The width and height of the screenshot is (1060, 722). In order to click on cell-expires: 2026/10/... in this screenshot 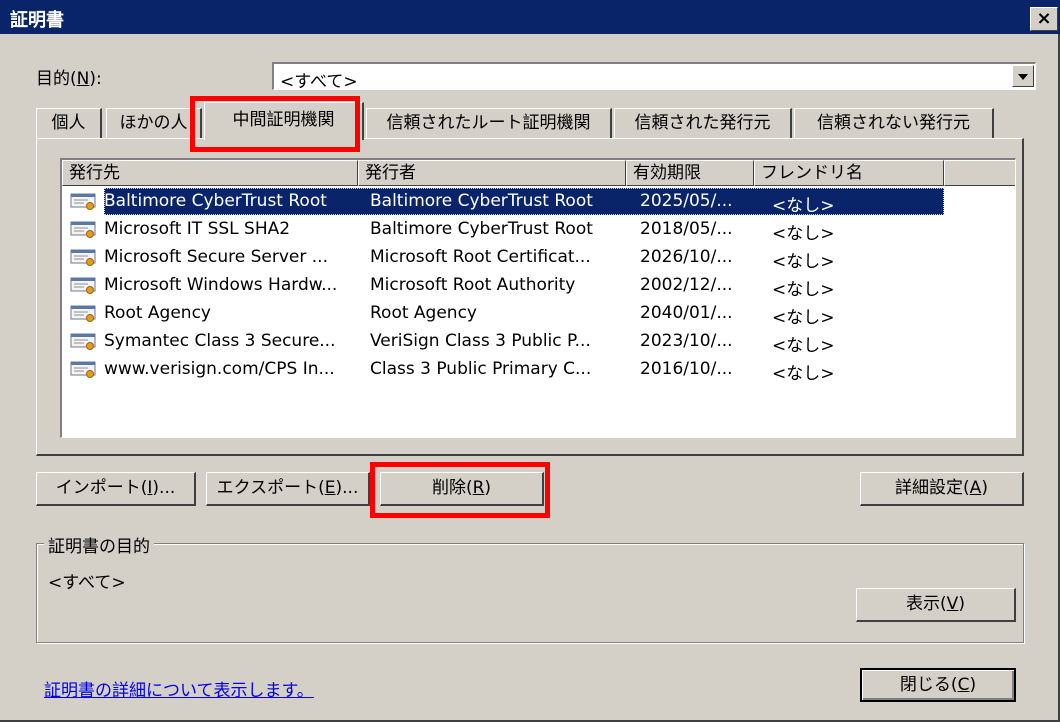, I will do `click(686, 257)`.